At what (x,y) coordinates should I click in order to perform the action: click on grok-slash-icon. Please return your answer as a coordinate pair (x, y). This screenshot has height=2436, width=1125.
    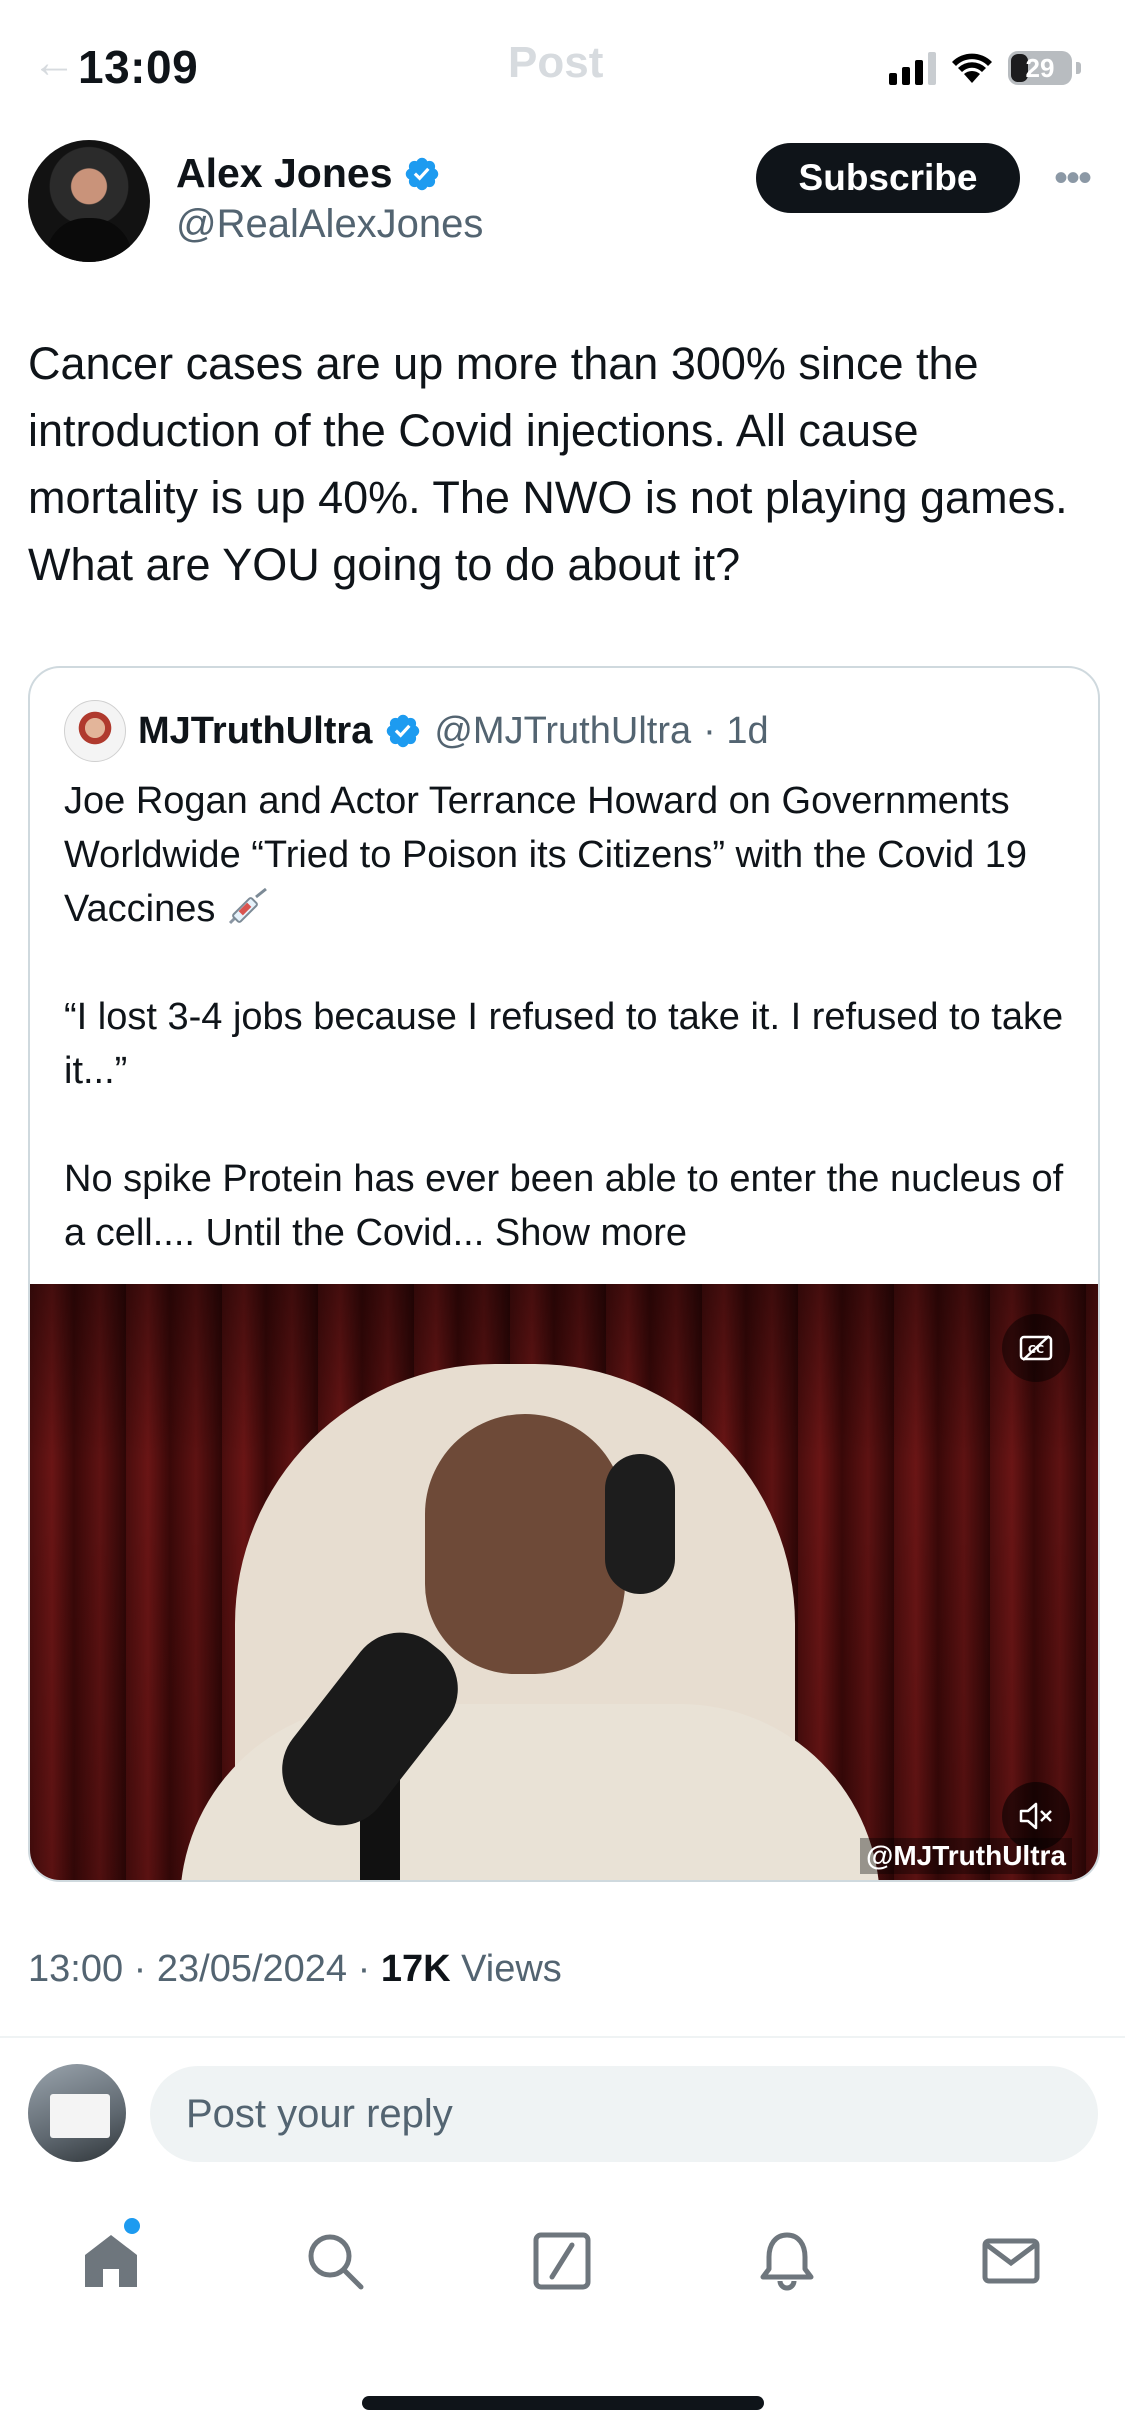
    Looking at the image, I should click on (562, 2261).